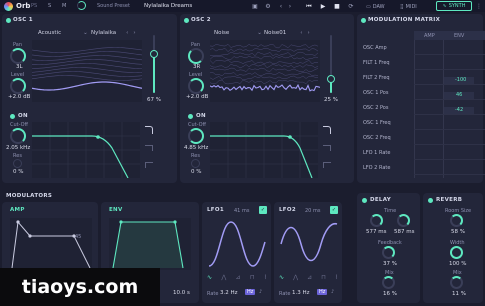 The height and width of the screenshot is (306, 485). What do you see at coordinates (196, 86) in the screenshot?
I see `osc2-level-knob` at bounding box center [196, 86].